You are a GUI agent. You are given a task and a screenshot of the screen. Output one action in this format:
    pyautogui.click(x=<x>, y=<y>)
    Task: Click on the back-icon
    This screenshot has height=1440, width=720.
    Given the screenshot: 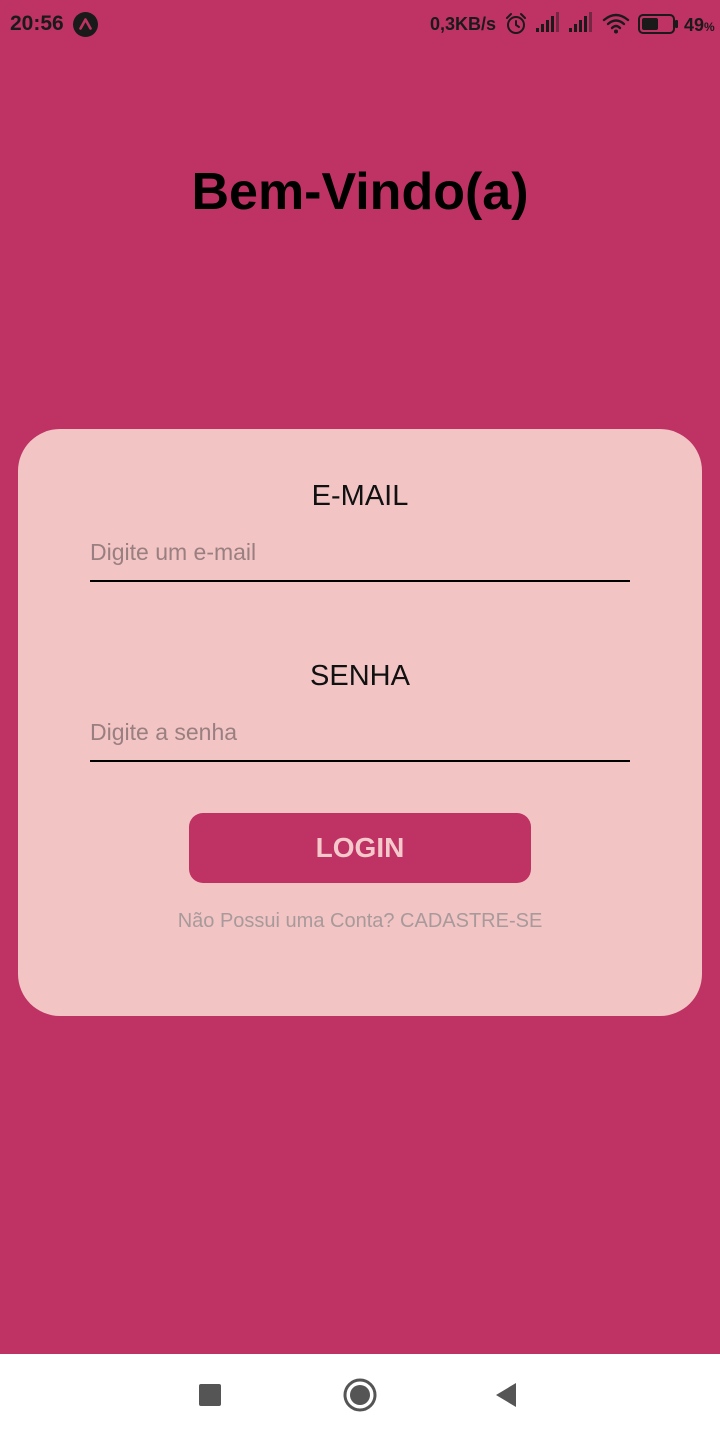 What is the action you would take?
    pyautogui.click(x=506, y=1397)
    